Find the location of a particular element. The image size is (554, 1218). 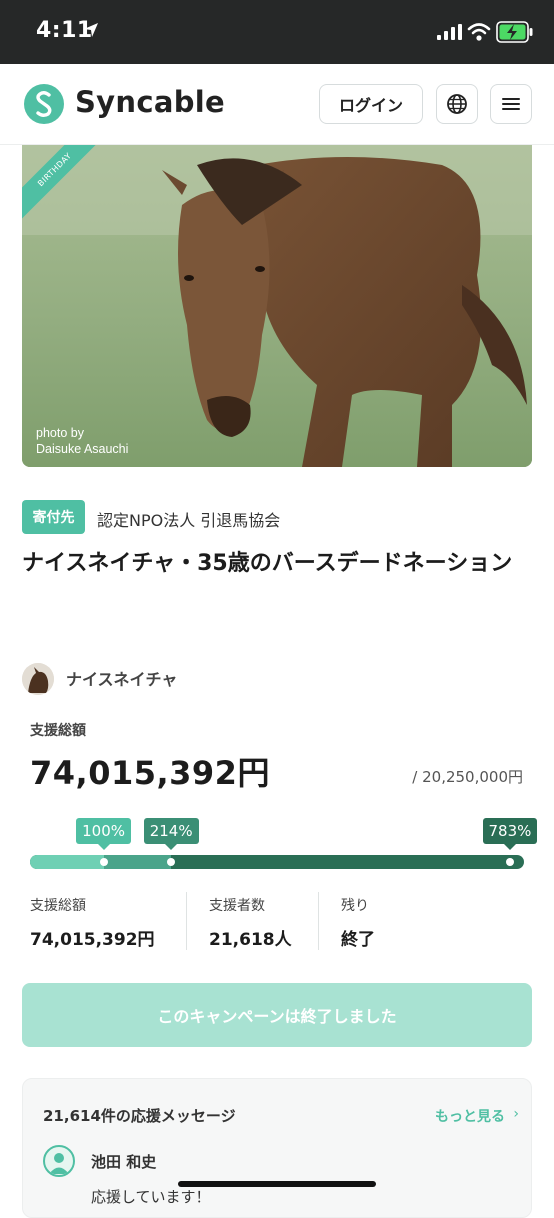

stat-supporters-value: 21,618人 is located at coordinates (250, 940).